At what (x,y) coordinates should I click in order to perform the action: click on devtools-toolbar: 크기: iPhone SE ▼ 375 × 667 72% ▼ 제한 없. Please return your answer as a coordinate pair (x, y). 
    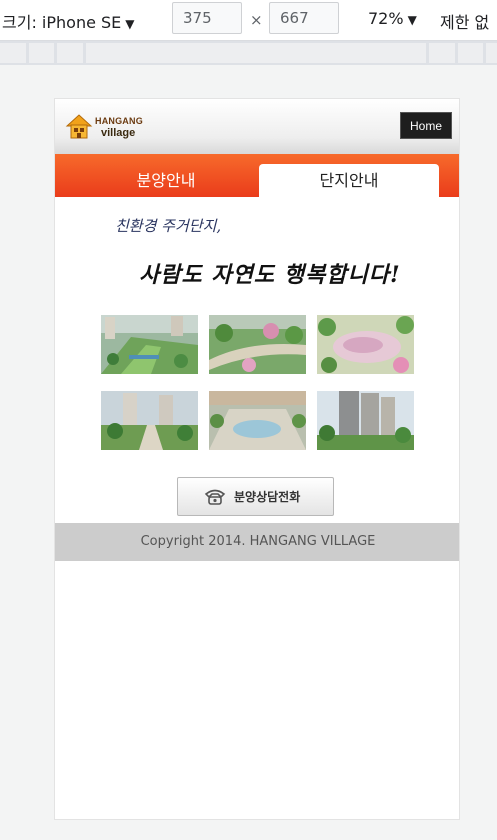
    Looking at the image, I should click on (248, 20).